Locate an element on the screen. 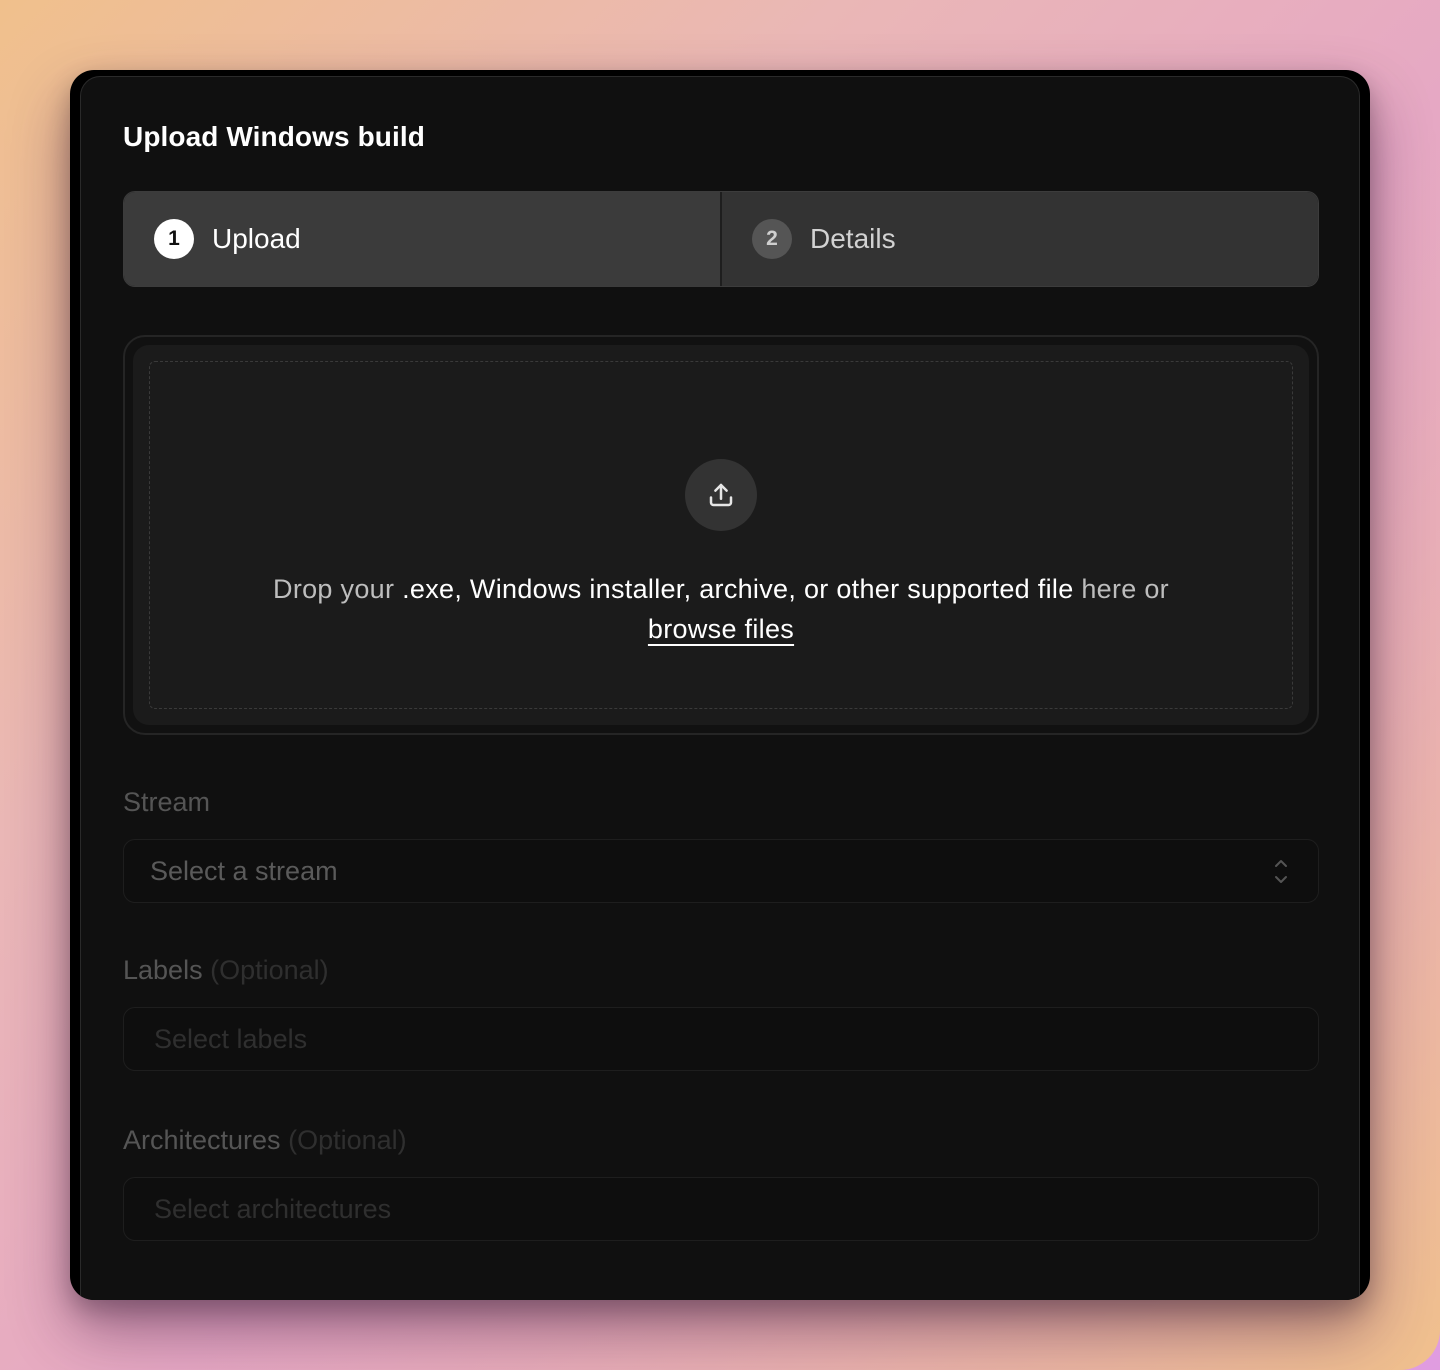 Image resolution: width=1440 pixels, height=1370 pixels. stepper: 1 Upload 2 Details is located at coordinates (721, 239).